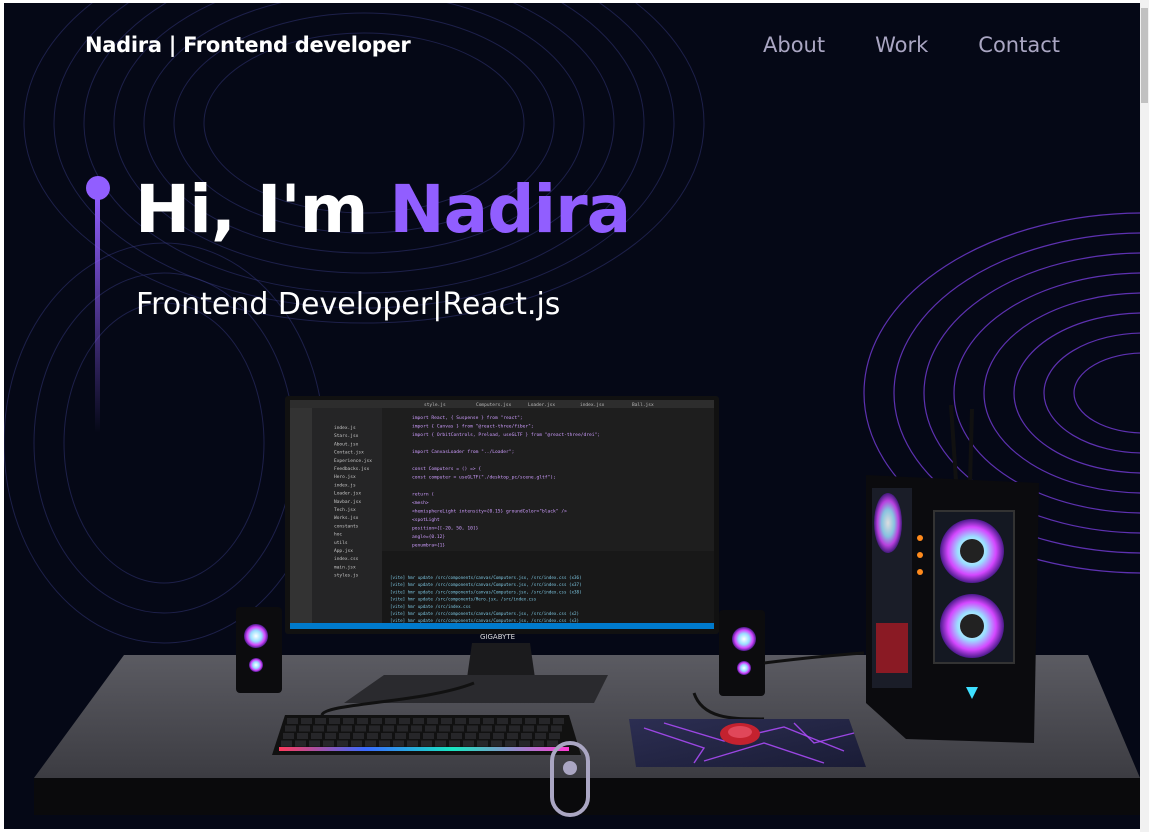 The image size is (1149, 832). Describe the element at coordinates (570, 768) in the screenshot. I see `scroll-dot` at that location.